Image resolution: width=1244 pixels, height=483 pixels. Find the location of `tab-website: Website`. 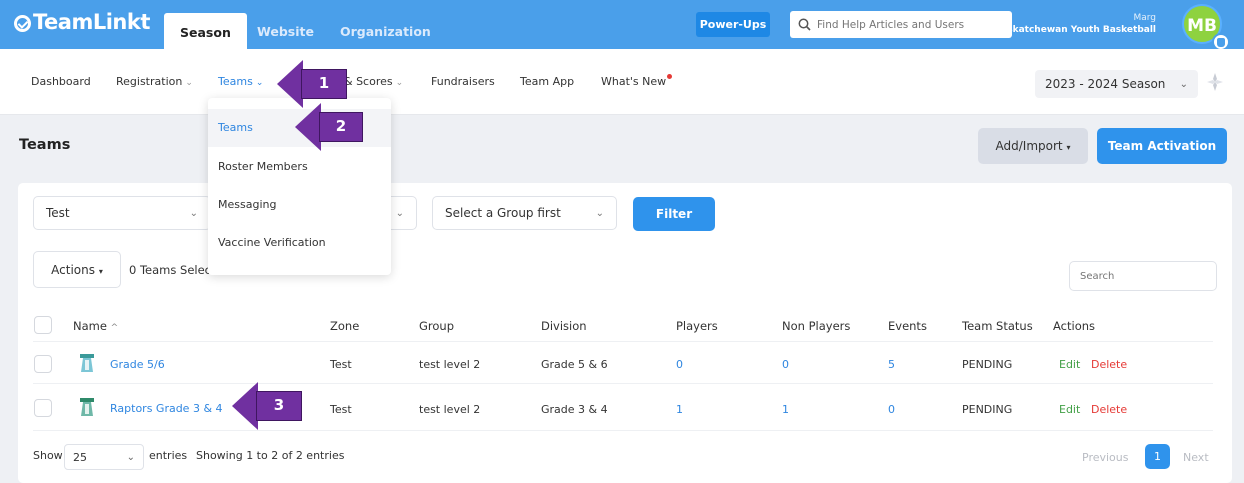

tab-website: Website is located at coordinates (285, 31).